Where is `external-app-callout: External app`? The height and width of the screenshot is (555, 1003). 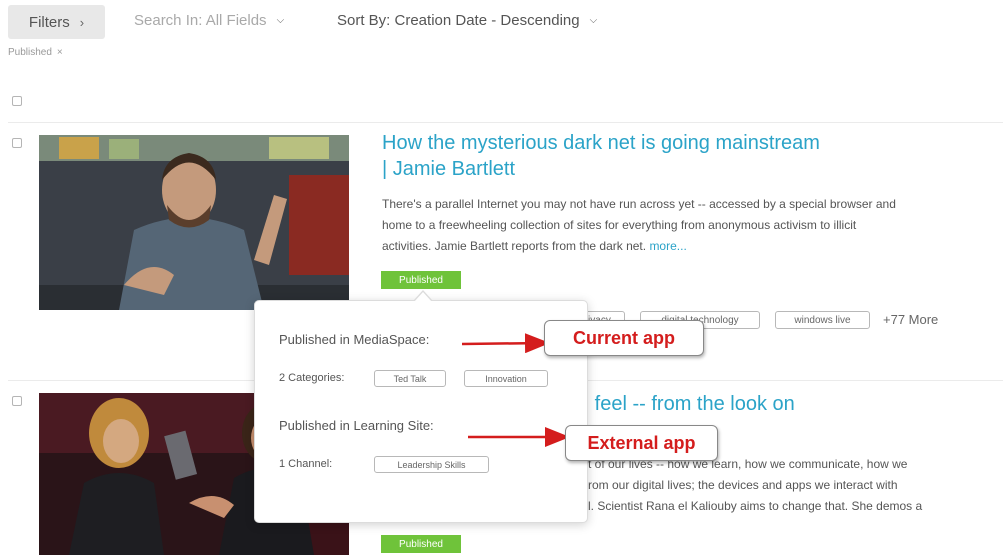 external-app-callout: External app is located at coordinates (641, 443).